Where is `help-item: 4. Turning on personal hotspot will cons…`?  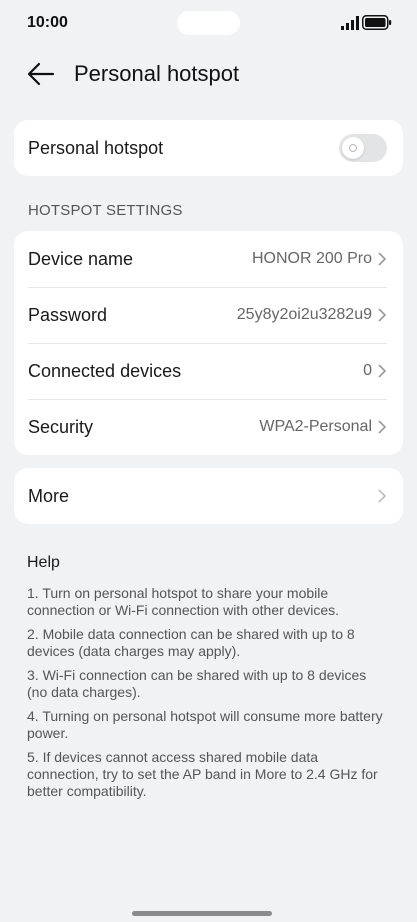
help-item: 4. Turning on personal hotspot will cons… is located at coordinates (205, 724).